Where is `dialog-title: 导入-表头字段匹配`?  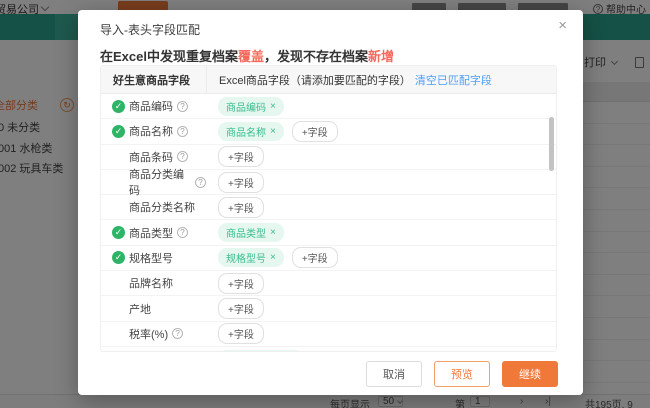 dialog-title: 导入-表头字段匹配 is located at coordinates (150, 30).